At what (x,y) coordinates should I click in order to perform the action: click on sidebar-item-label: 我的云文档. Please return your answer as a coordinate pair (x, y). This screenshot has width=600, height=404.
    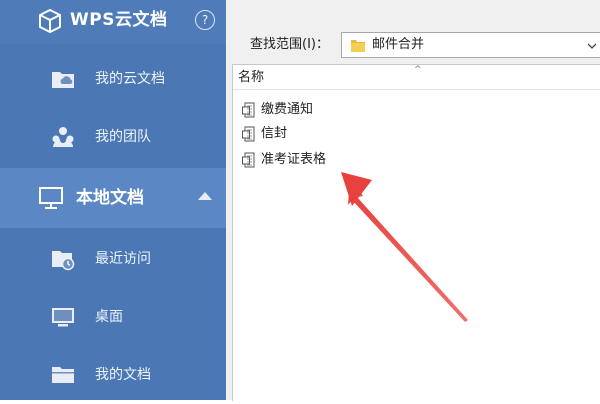
    Looking at the image, I should click on (130, 79).